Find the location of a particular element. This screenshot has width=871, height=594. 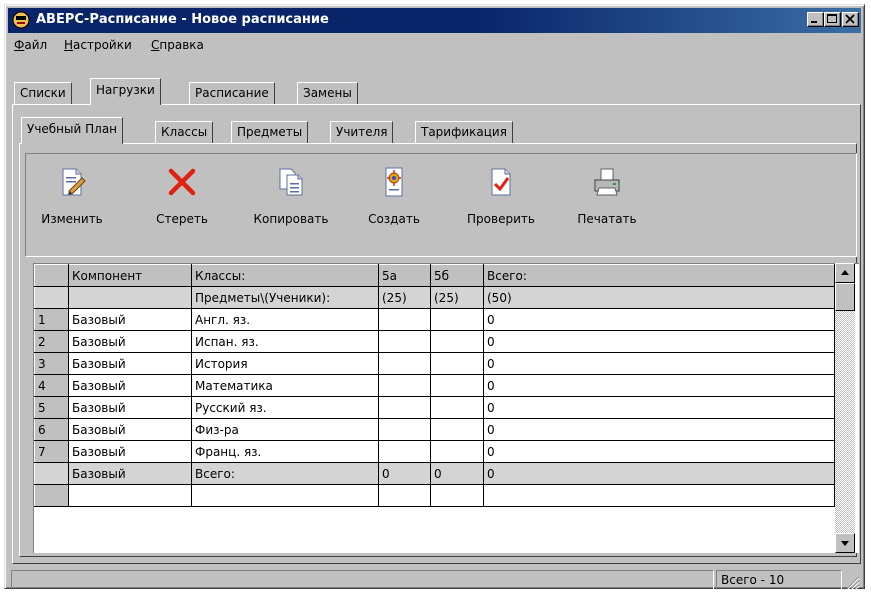

cell-subject: Классы: is located at coordinates (285, 275).